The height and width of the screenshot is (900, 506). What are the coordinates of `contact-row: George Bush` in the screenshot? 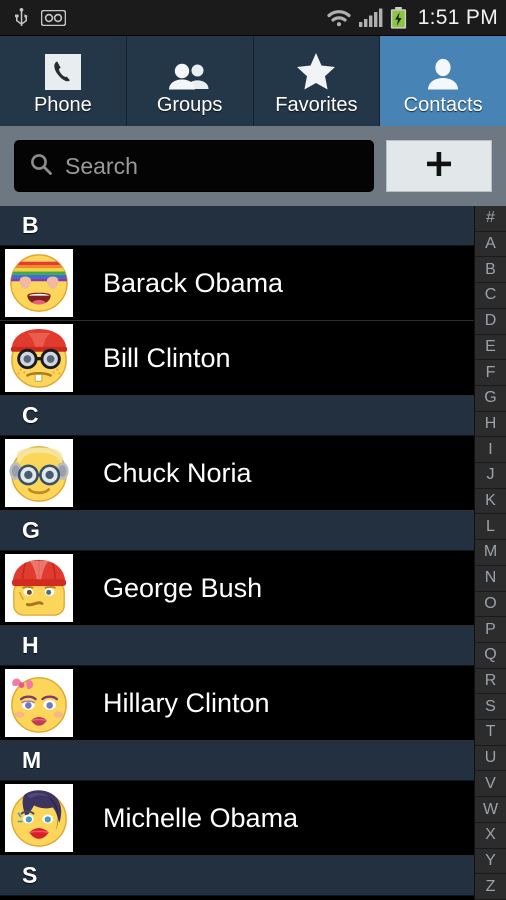 It's located at (237, 588).